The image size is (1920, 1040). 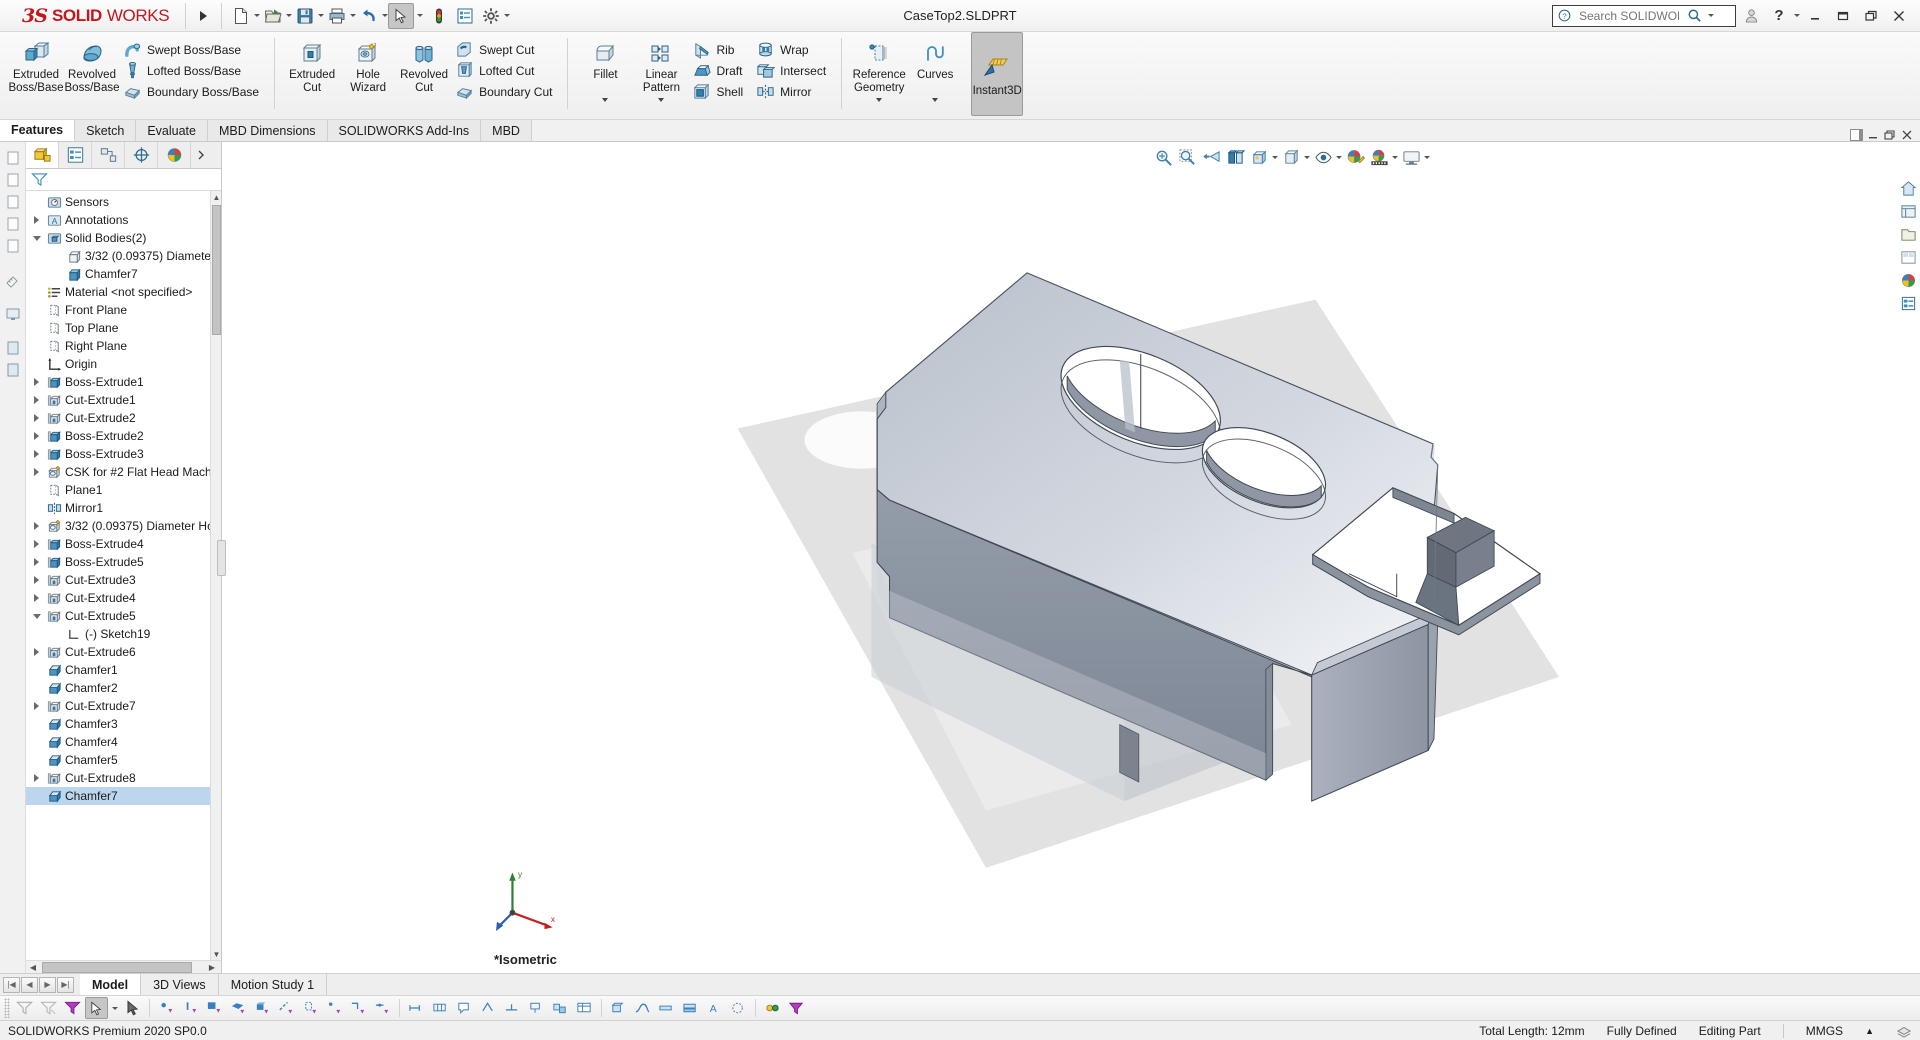 I want to click on view-settings-button, so click(x=1411, y=157).